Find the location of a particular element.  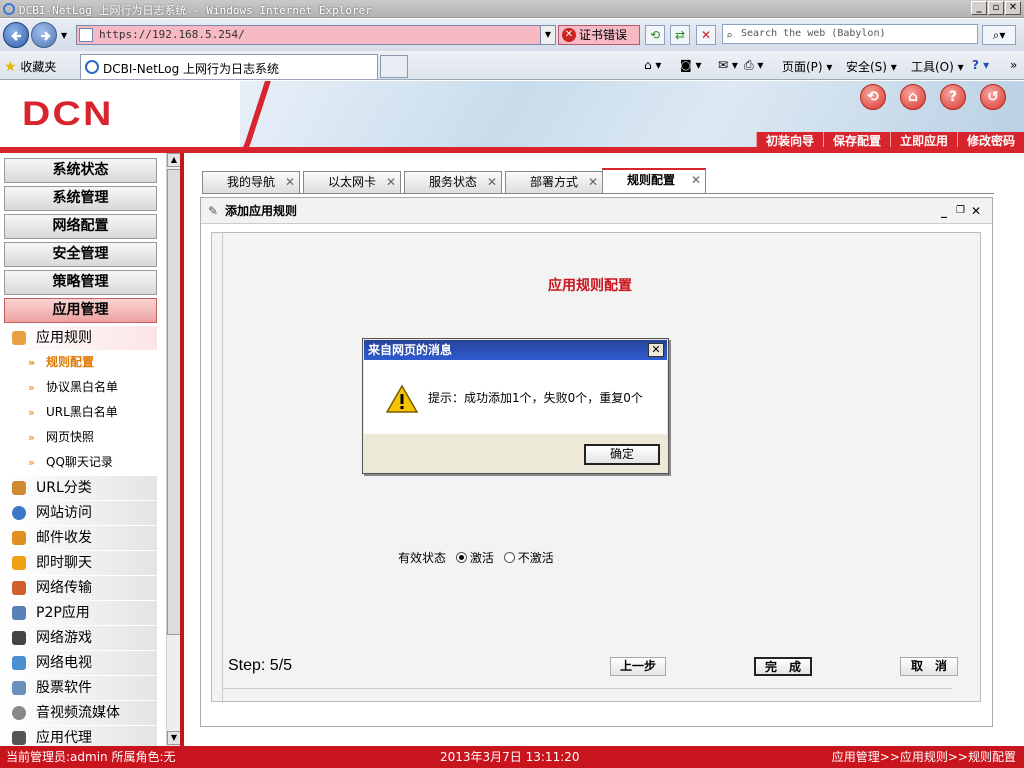

mail-icon: ✉ ▾ is located at coordinates (728, 65).